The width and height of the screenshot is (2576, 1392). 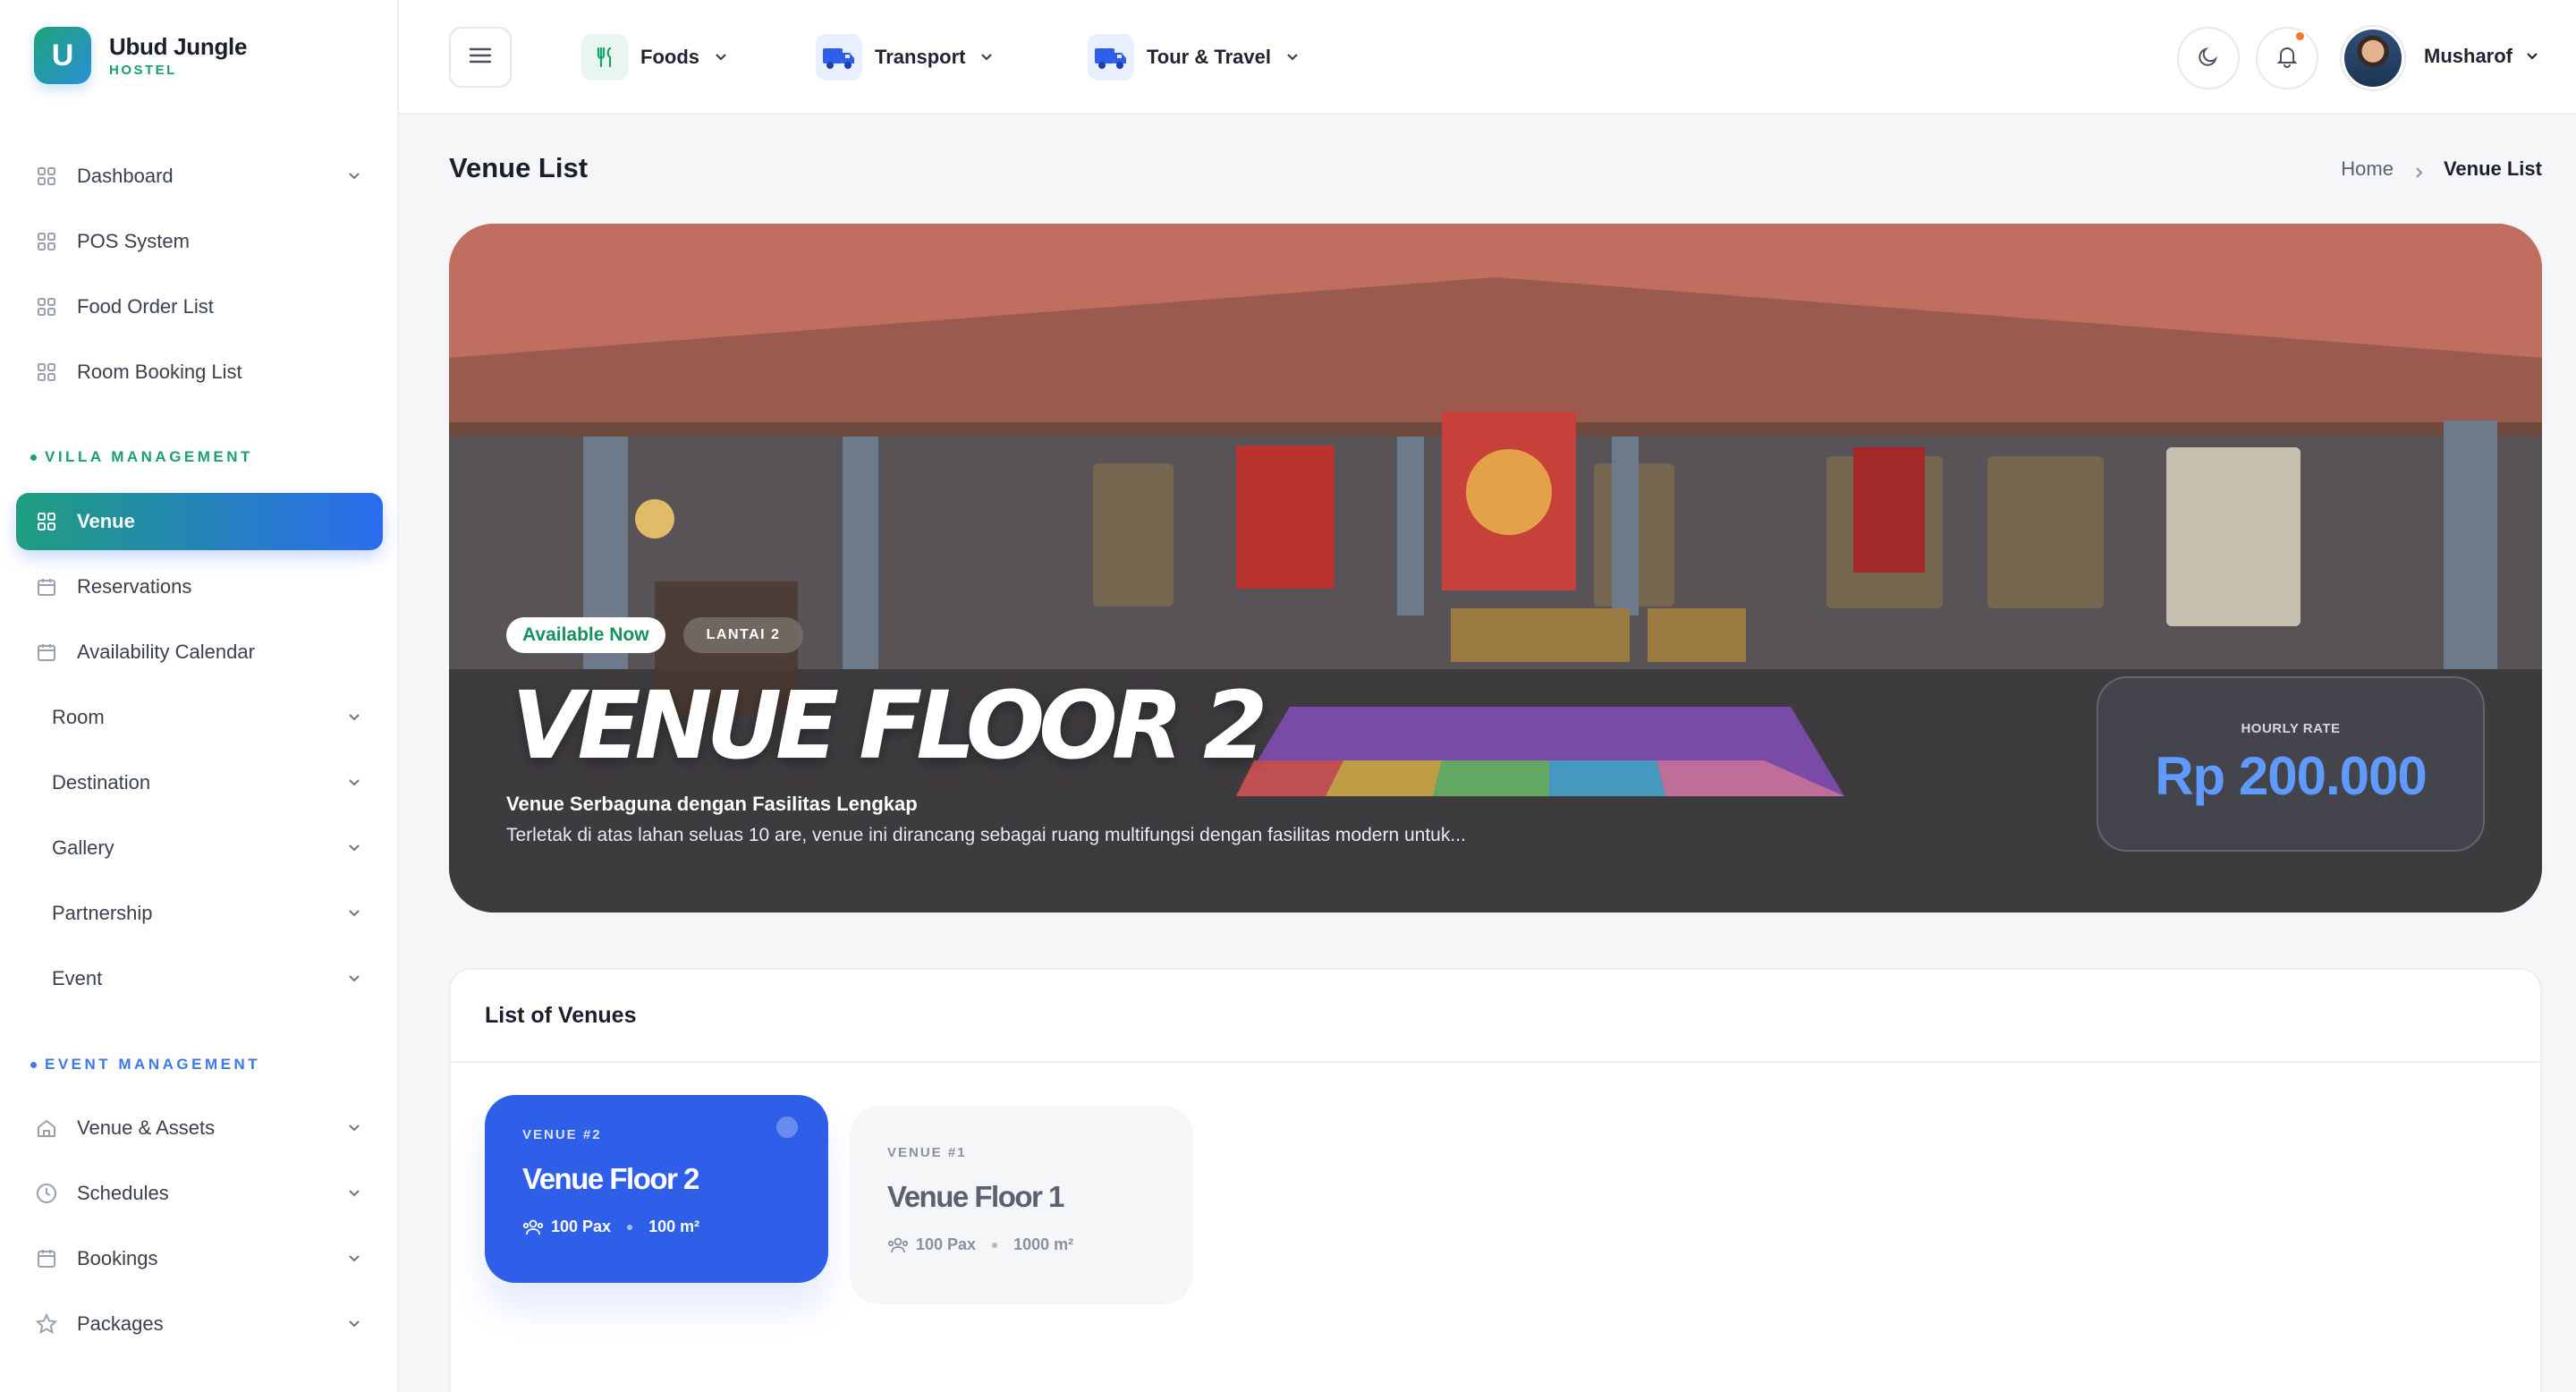 What do you see at coordinates (78, 717) in the screenshot?
I see `sidebar-item-label: Room` at bounding box center [78, 717].